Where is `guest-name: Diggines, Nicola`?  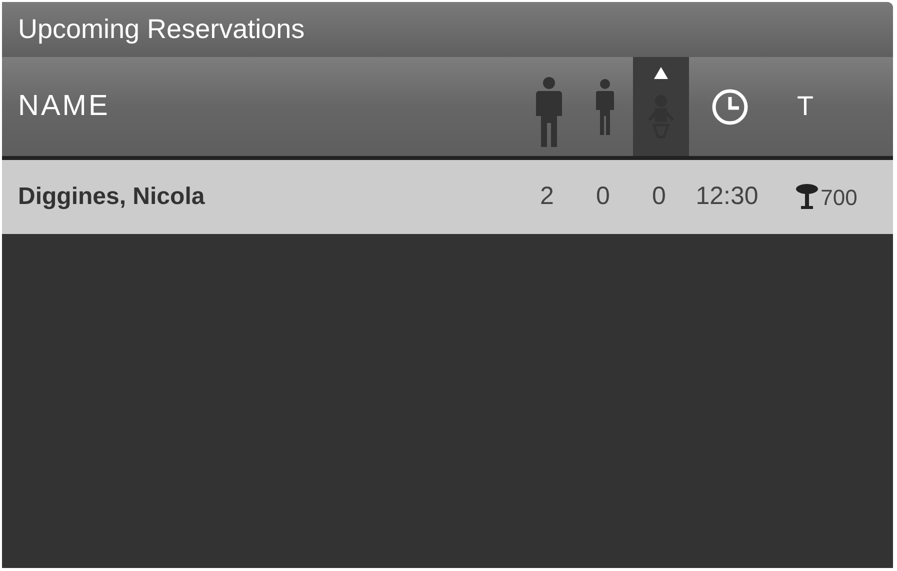
guest-name: Diggines, Nicola is located at coordinates (111, 197).